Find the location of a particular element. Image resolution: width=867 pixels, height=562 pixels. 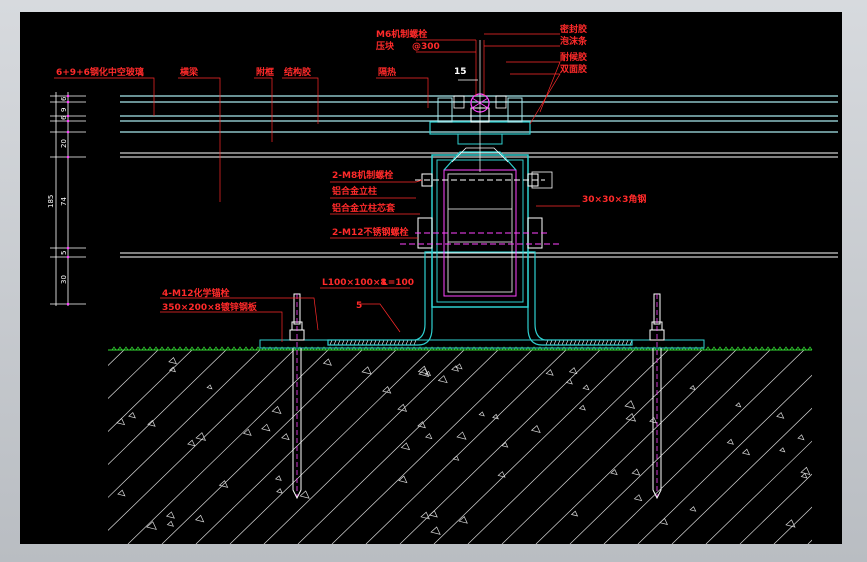

left-dim-values: 6 9 6 20 74 5 30 185 is located at coordinates (57, 190).